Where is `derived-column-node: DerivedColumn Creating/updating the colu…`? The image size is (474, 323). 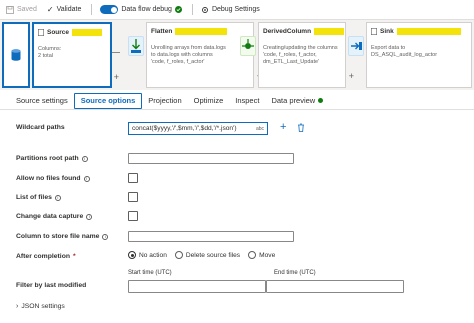 derived-column-node: DerivedColumn Creating/updating the colu… is located at coordinates (306, 55).